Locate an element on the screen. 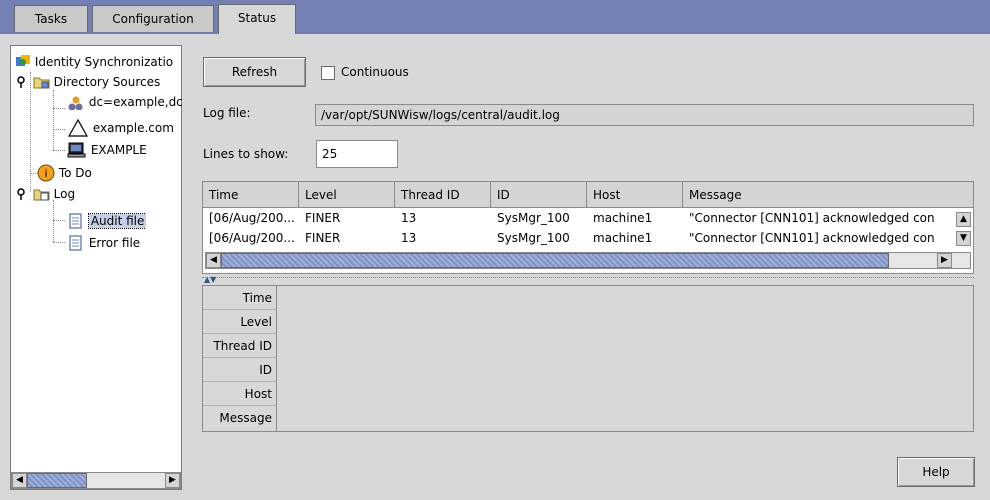  tab-status: Status is located at coordinates (257, 19).